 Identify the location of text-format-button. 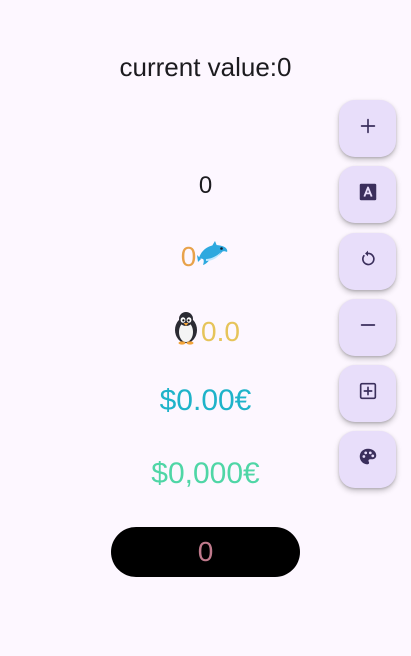
(367, 194).